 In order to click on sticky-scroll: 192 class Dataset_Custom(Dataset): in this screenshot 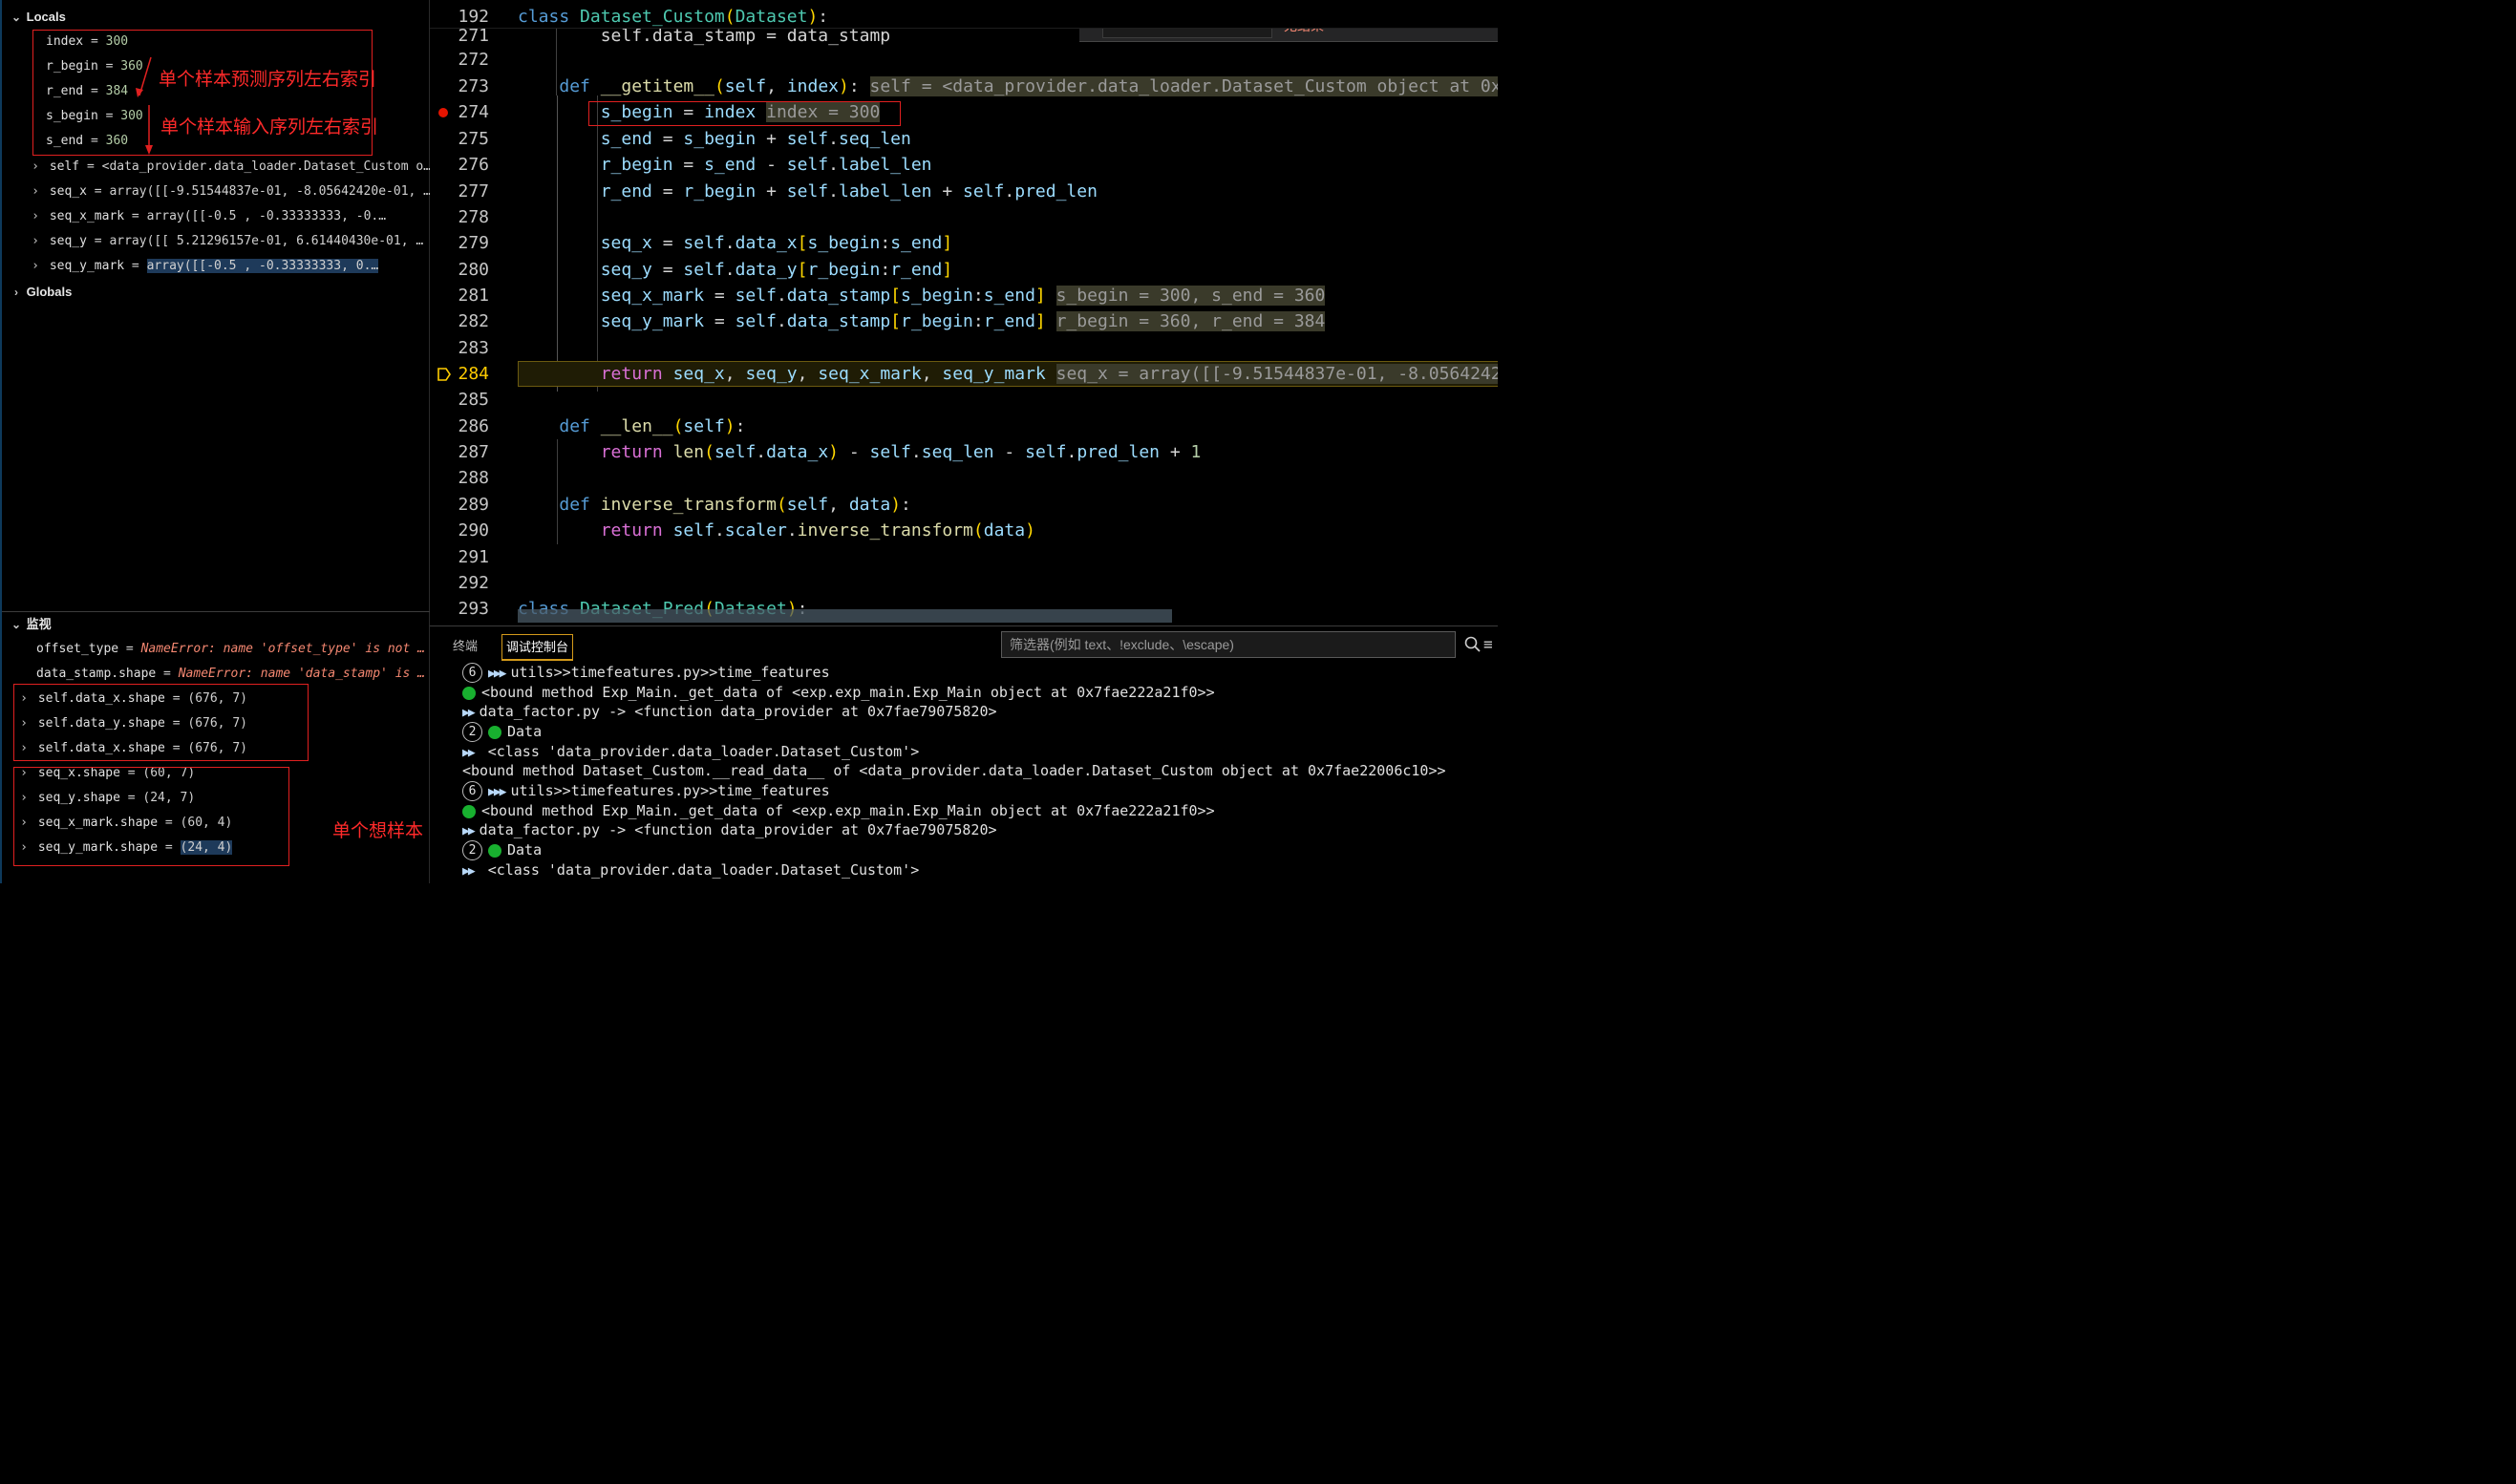, I will do `click(964, 15)`.